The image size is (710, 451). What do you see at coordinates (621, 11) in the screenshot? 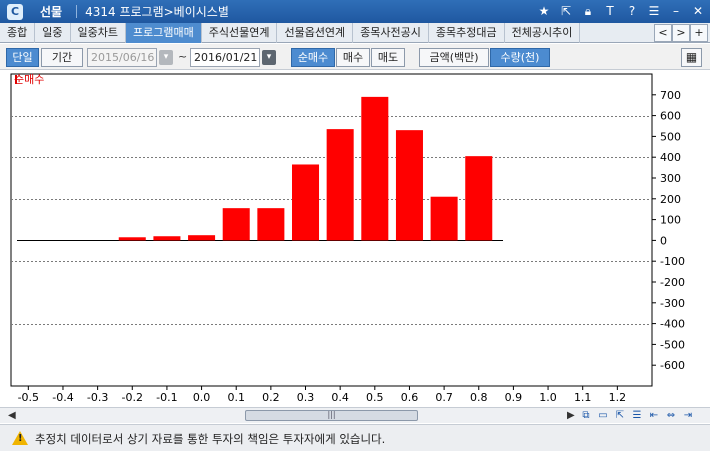
I see `title-icons: ★ ⇱ 🔒︎ T ? ☰ – ✕` at bounding box center [621, 11].